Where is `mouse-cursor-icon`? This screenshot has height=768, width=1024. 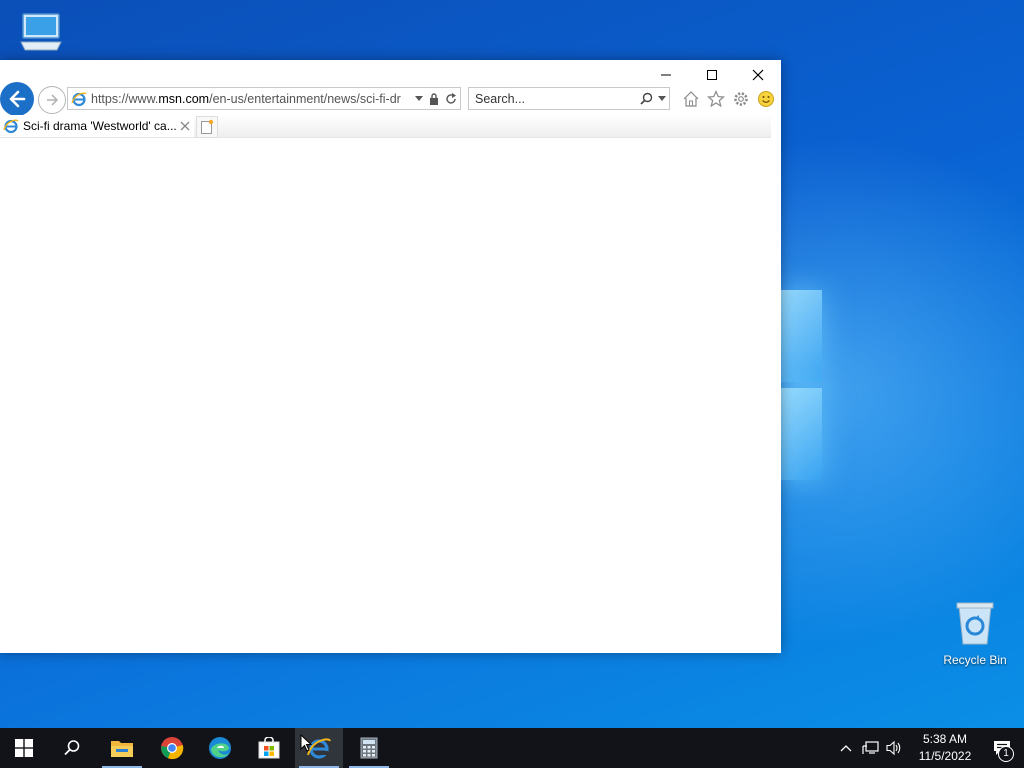
mouse-cursor-icon is located at coordinates (306, 743).